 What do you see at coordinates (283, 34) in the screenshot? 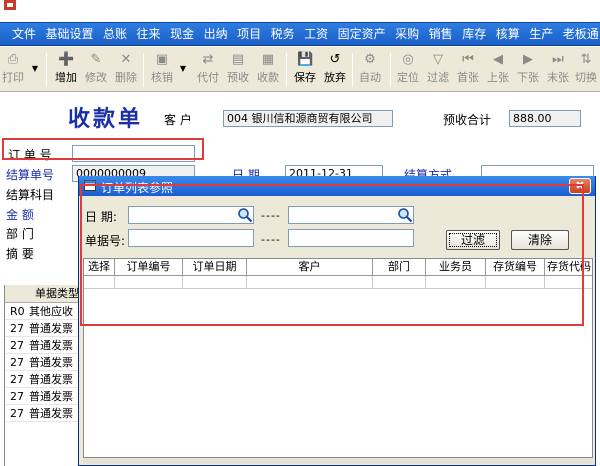
I see `menu-tax: 税务` at bounding box center [283, 34].